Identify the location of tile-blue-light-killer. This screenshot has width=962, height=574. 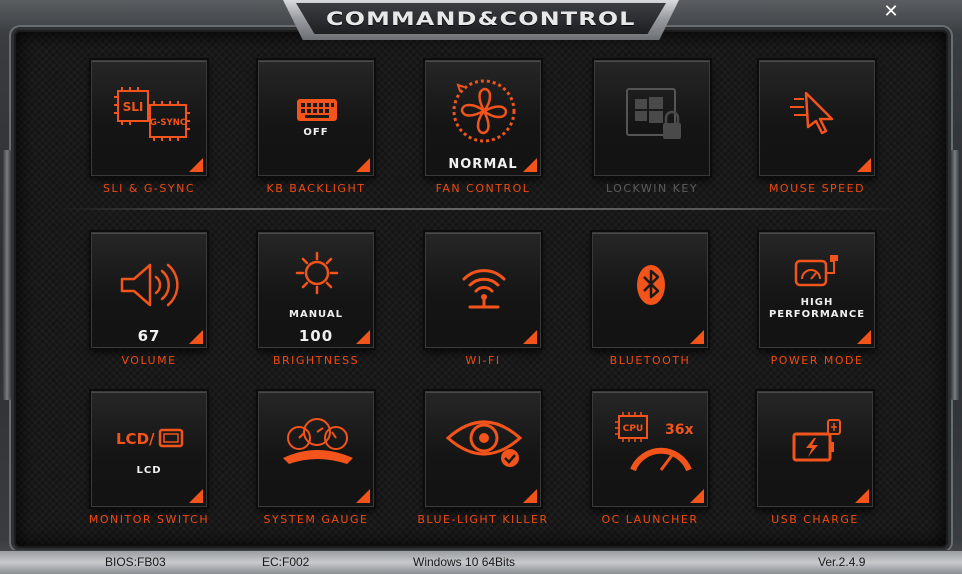
(483, 449).